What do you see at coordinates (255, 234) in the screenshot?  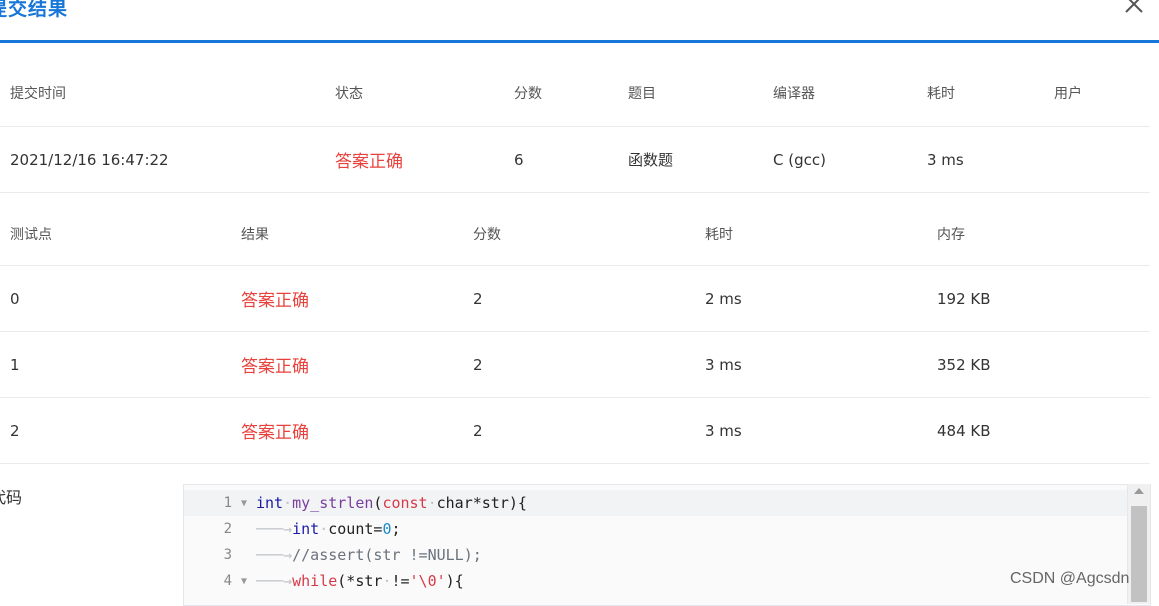 I see `header-result: 结果` at bounding box center [255, 234].